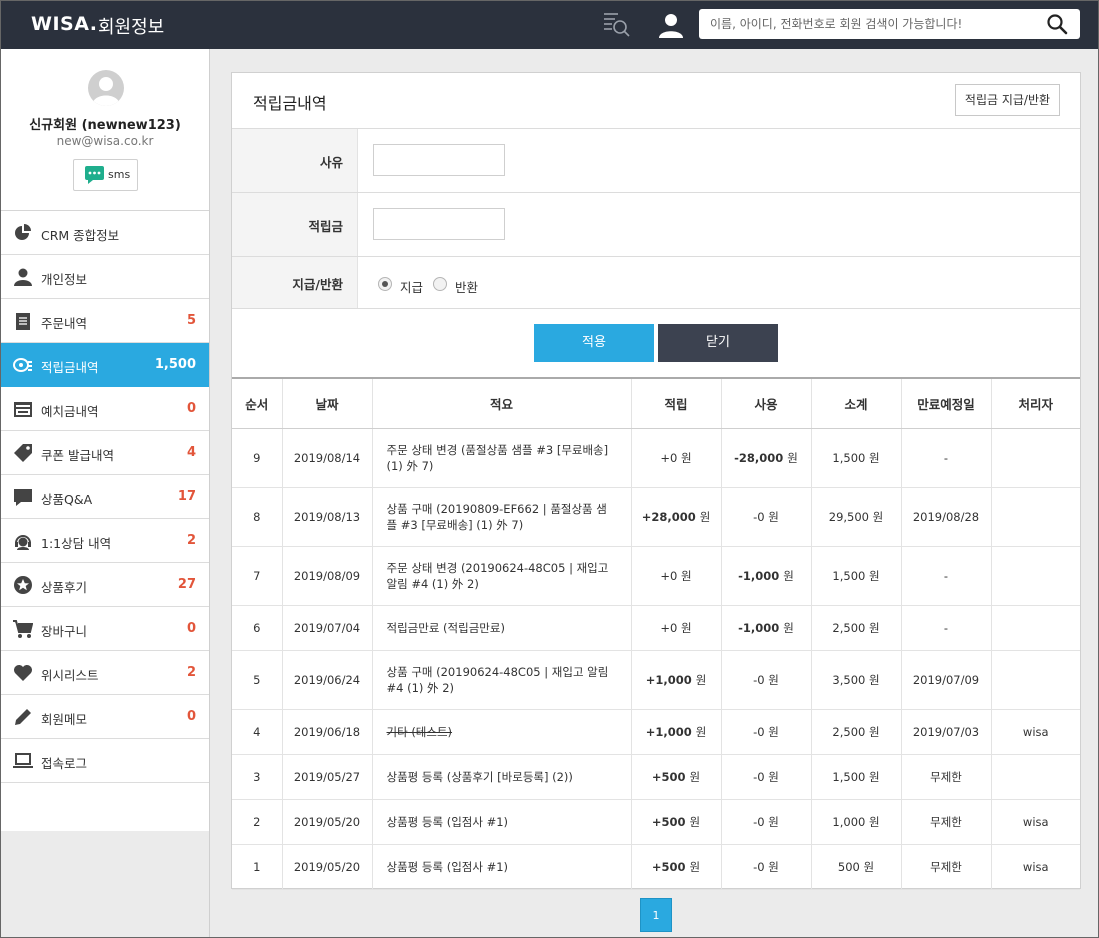  What do you see at coordinates (946, 516) in the screenshot?
I see `cell-expire-value: 2019/08/28` at bounding box center [946, 516].